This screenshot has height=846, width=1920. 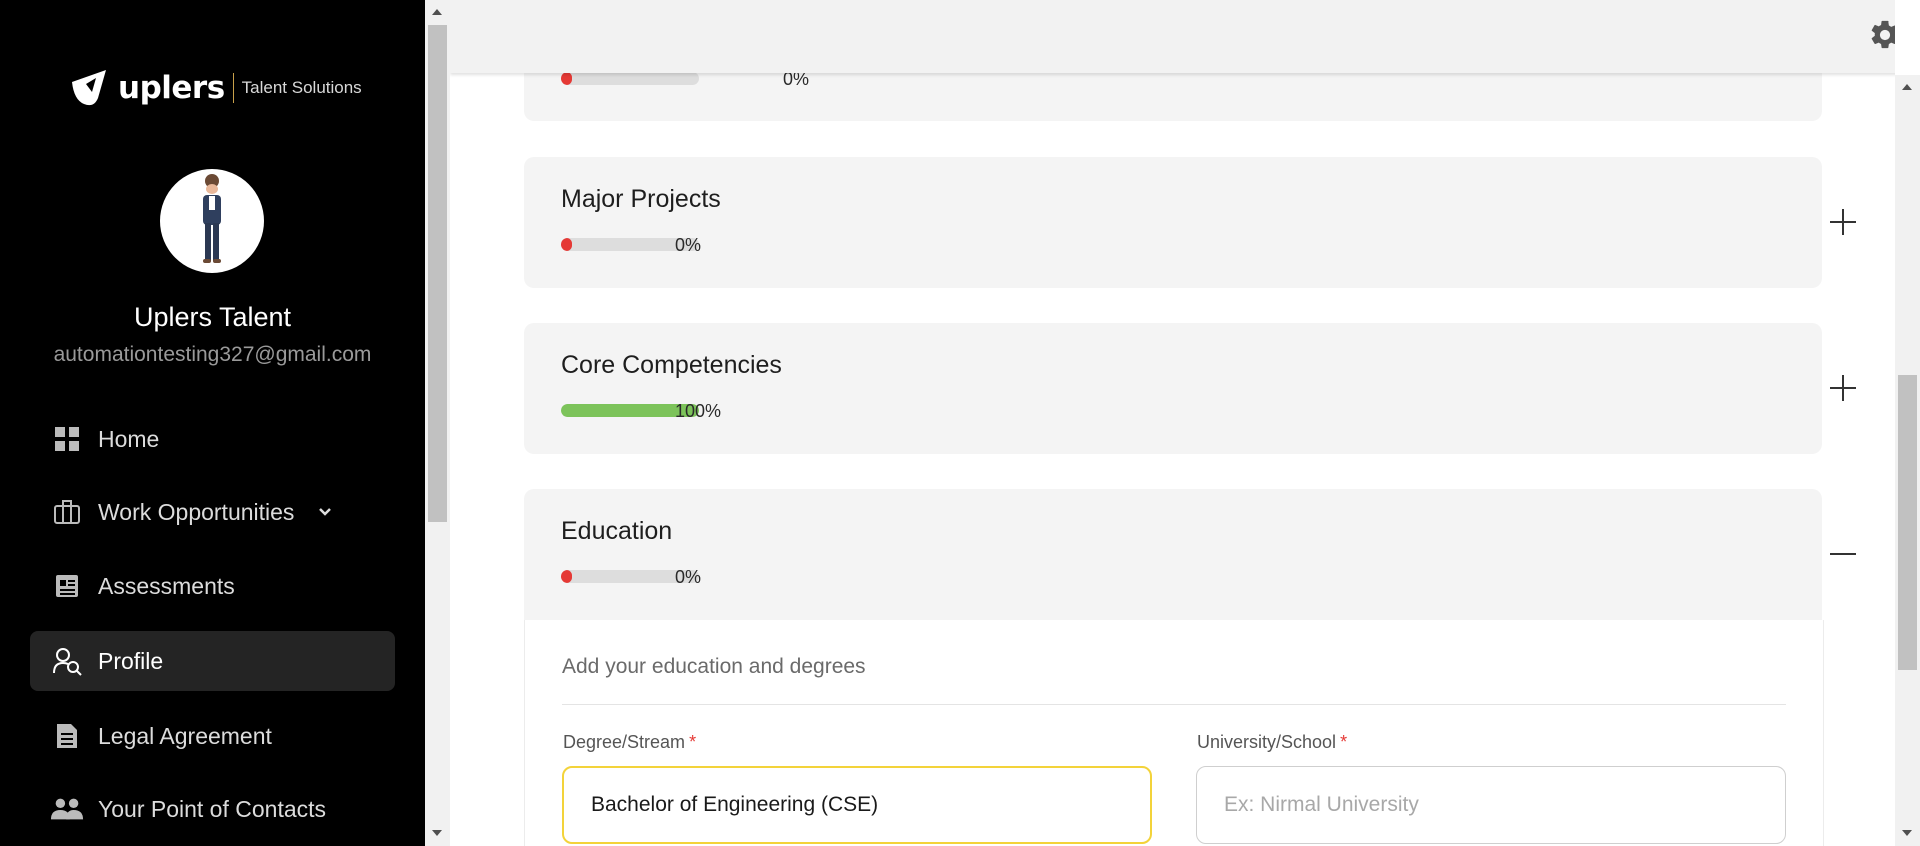 What do you see at coordinates (1172, 36) in the screenshot?
I see `top-bar` at bounding box center [1172, 36].